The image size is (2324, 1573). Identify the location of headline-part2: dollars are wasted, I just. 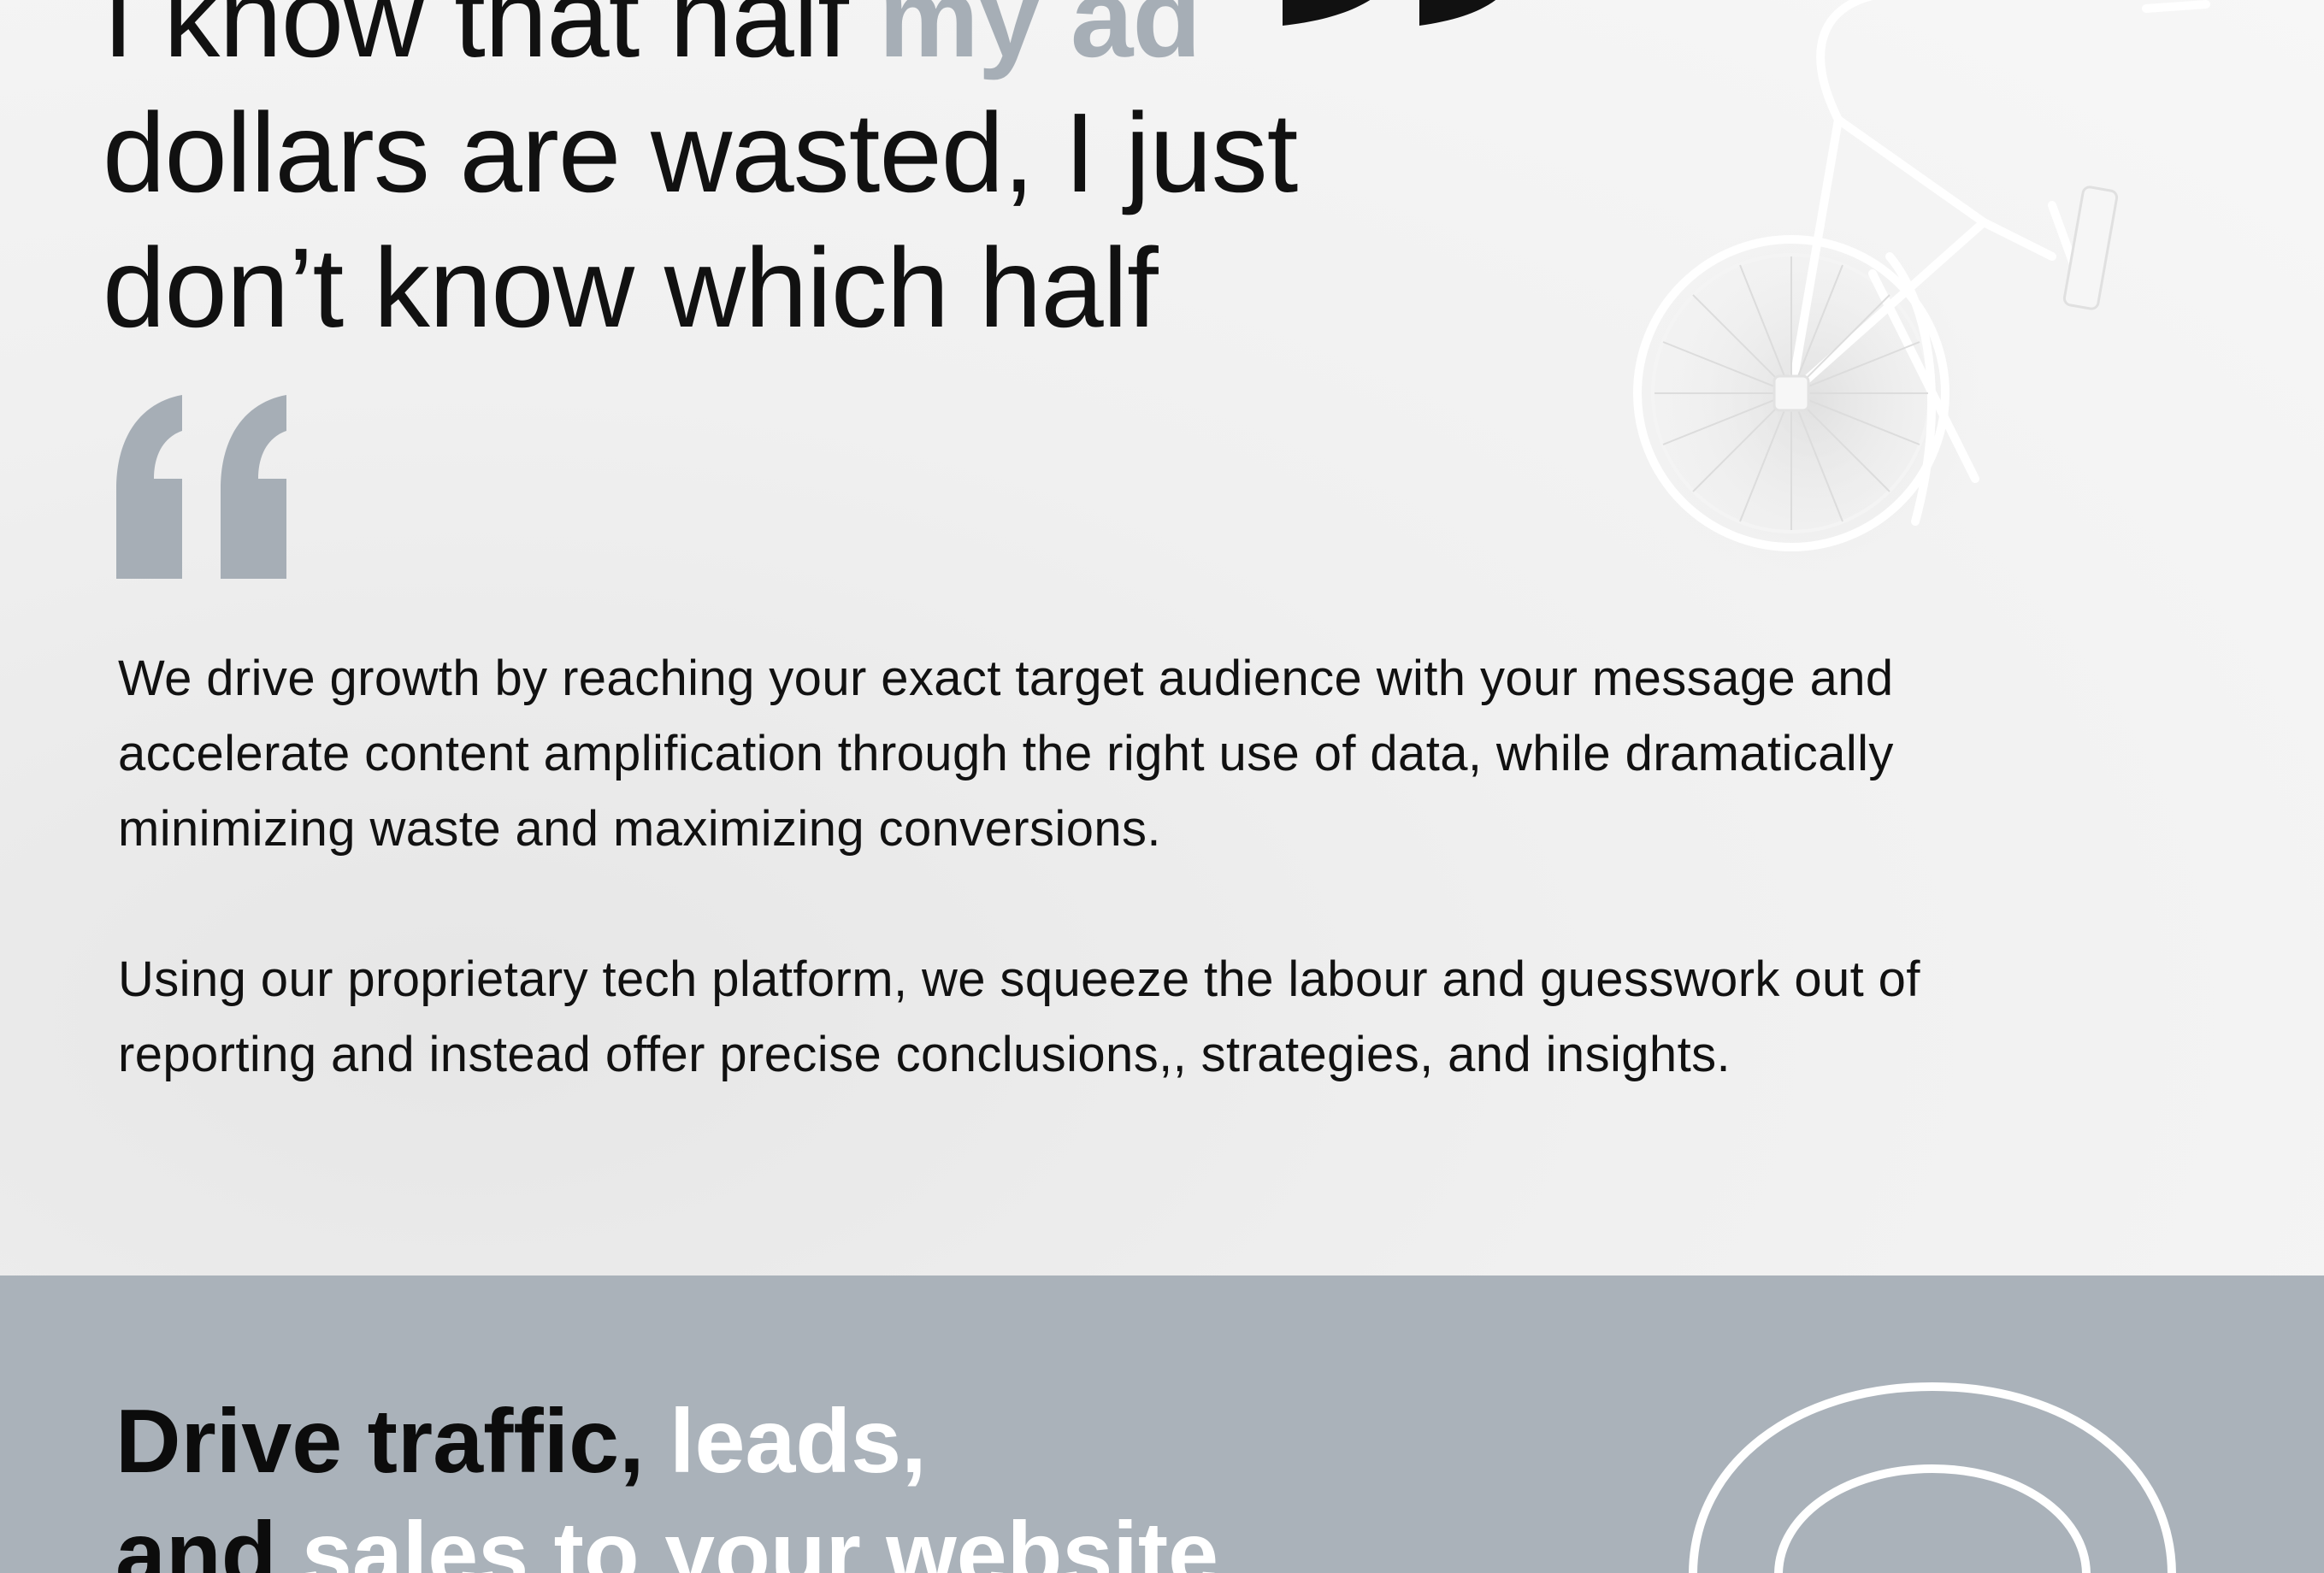
(700, 152).